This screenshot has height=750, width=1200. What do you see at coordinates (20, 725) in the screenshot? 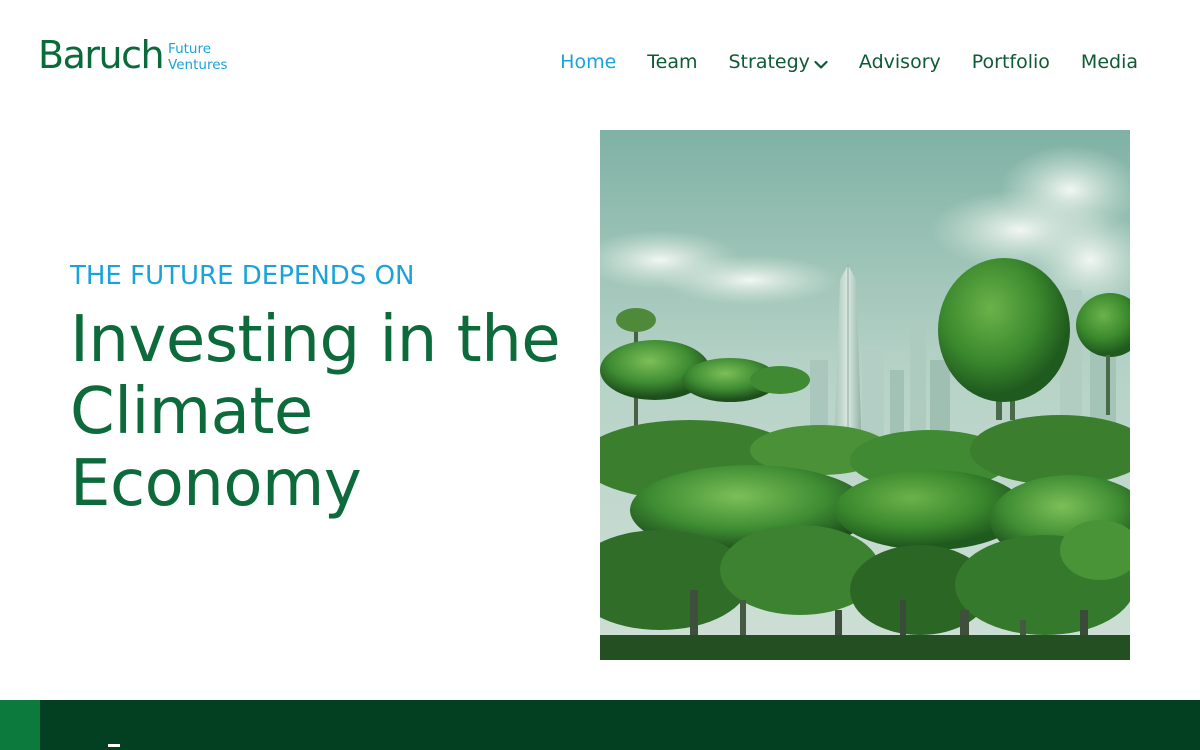
I see `band-accent-strip` at bounding box center [20, 725].